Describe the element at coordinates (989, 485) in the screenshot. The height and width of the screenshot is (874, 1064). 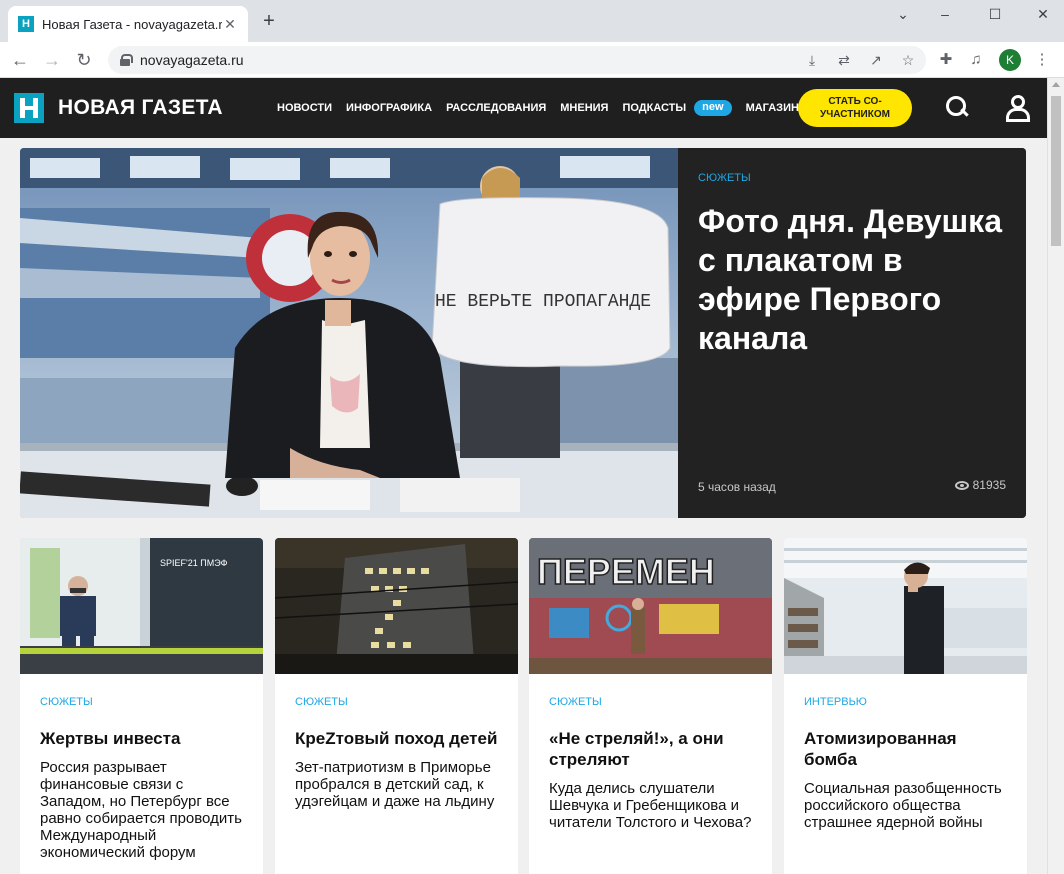
I see `views-count: 81935` at that location.